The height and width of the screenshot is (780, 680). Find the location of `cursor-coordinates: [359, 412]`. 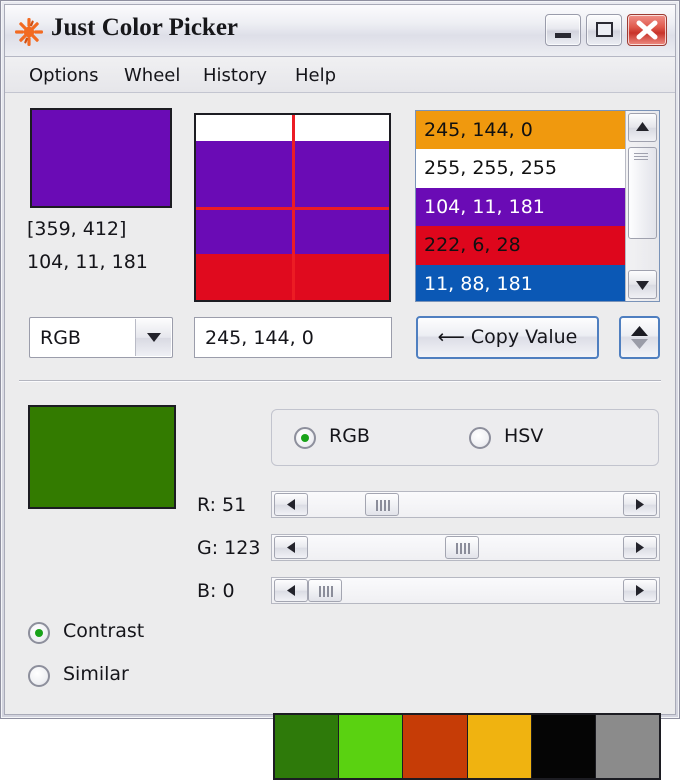

cursor-coordinates: [359, 412] is located at coordinates (77, 229).